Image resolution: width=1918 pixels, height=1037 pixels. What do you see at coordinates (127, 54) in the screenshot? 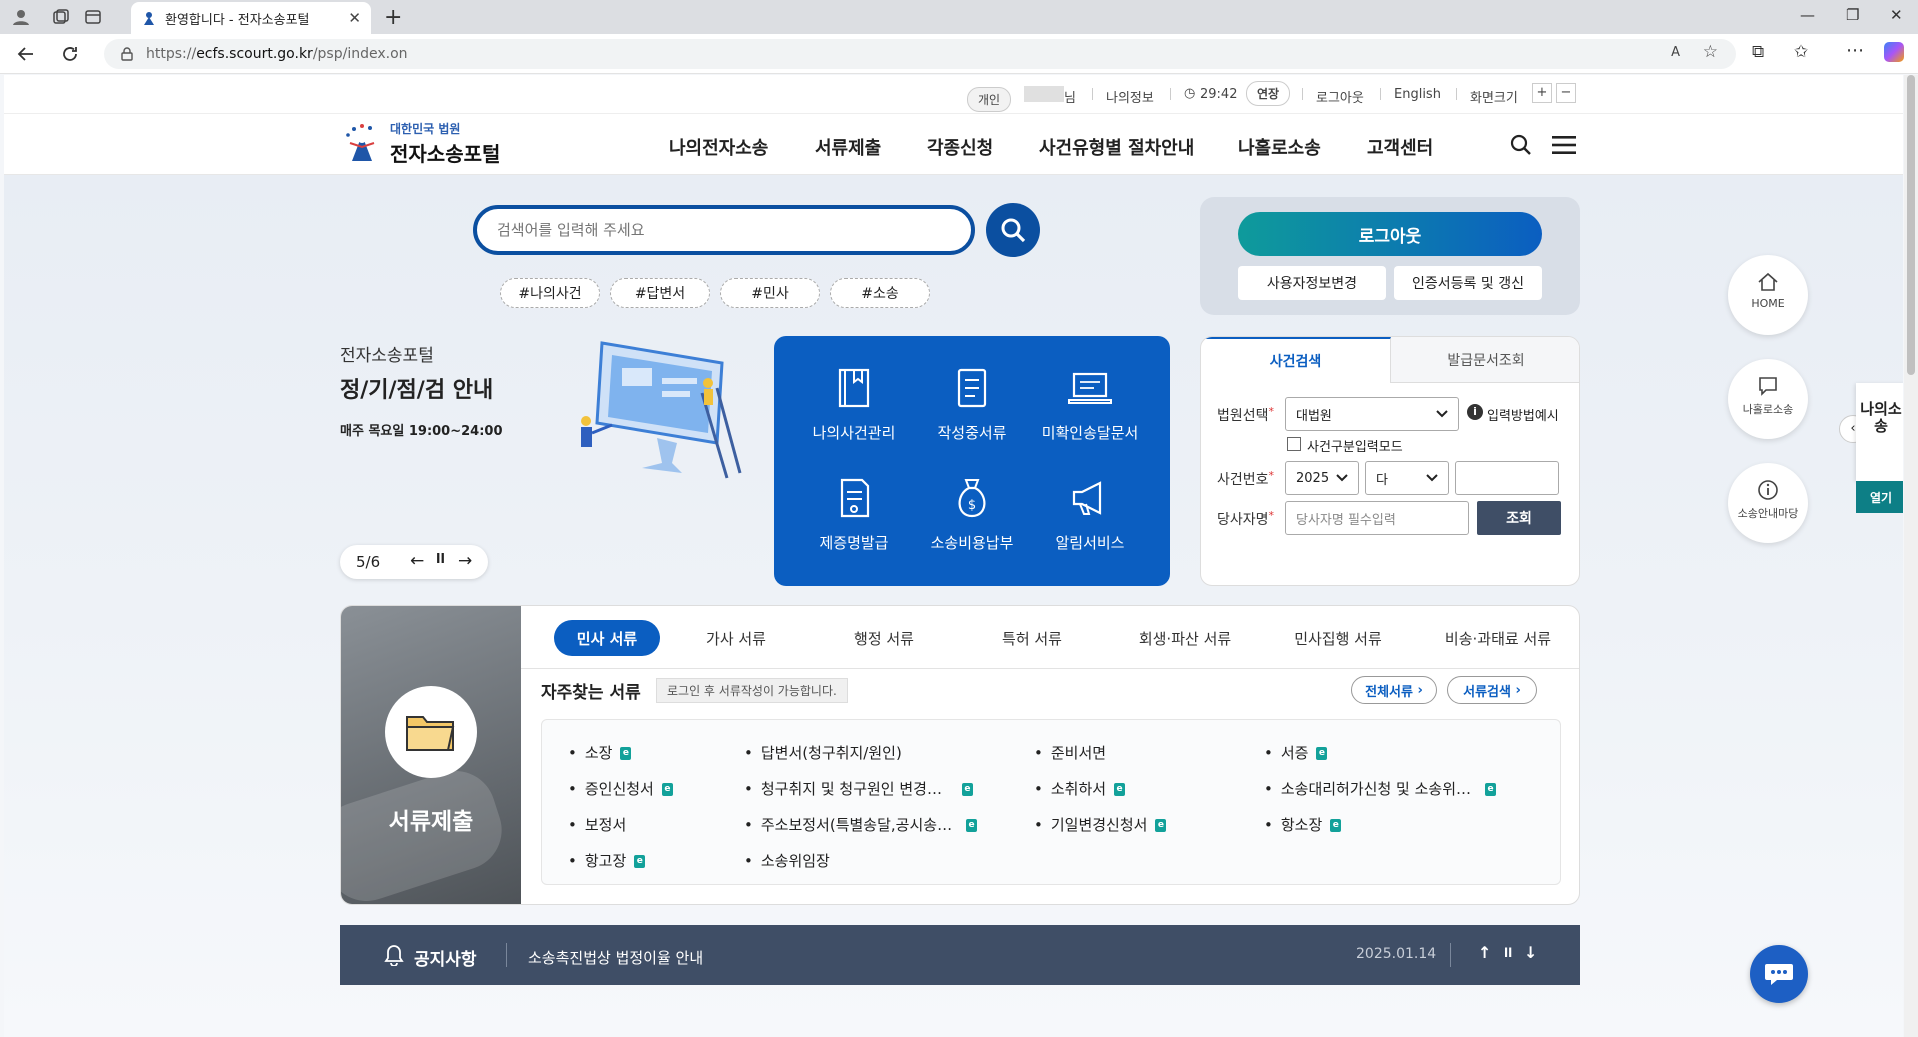
I see `site-info-icon` at bounding box center [127, 54].